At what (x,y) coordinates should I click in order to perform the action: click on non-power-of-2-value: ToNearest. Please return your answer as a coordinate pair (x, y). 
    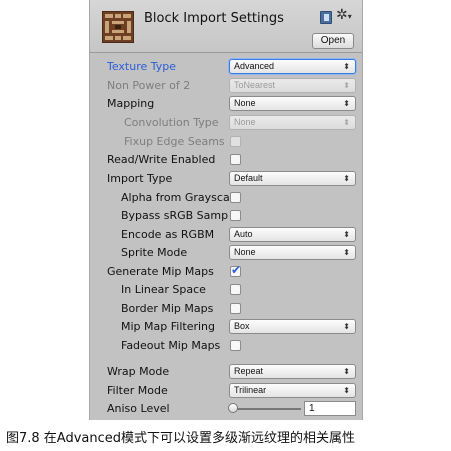
    Looking at the image, I should click on (255, 85).